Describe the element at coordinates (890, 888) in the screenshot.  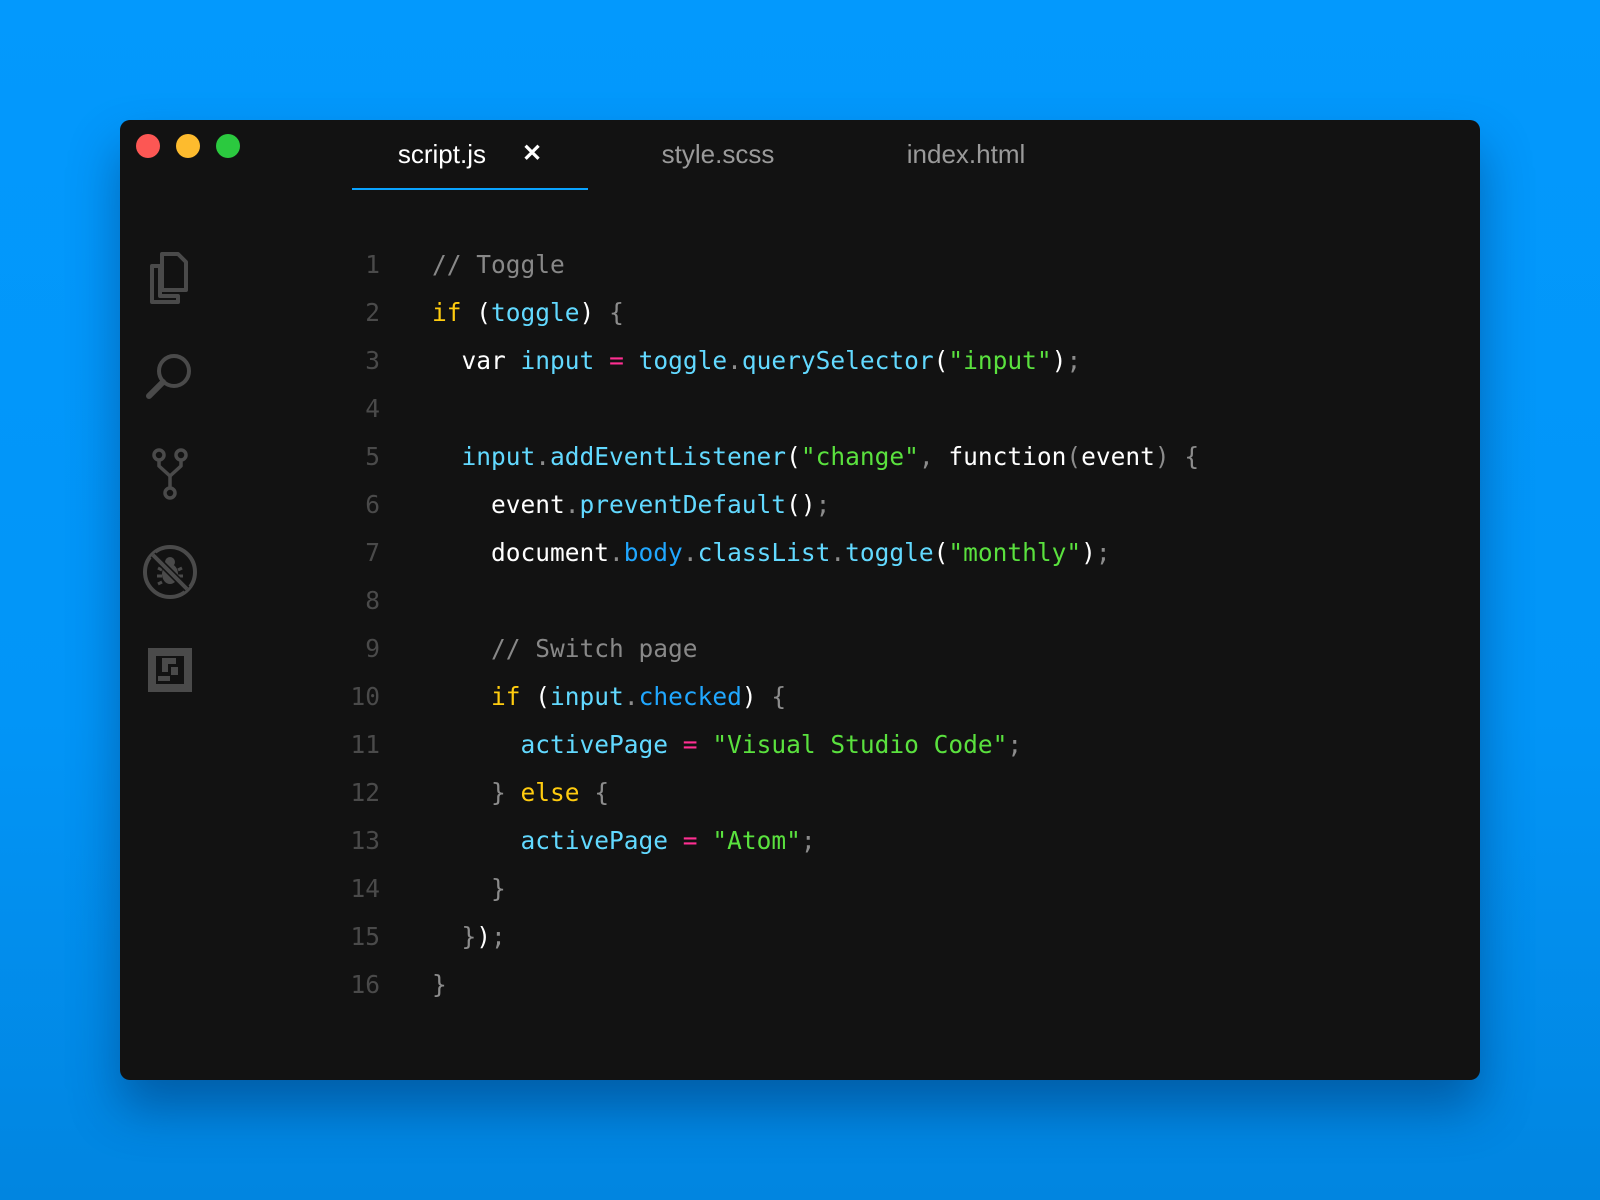
I see `code-line: 14 }` at that location.